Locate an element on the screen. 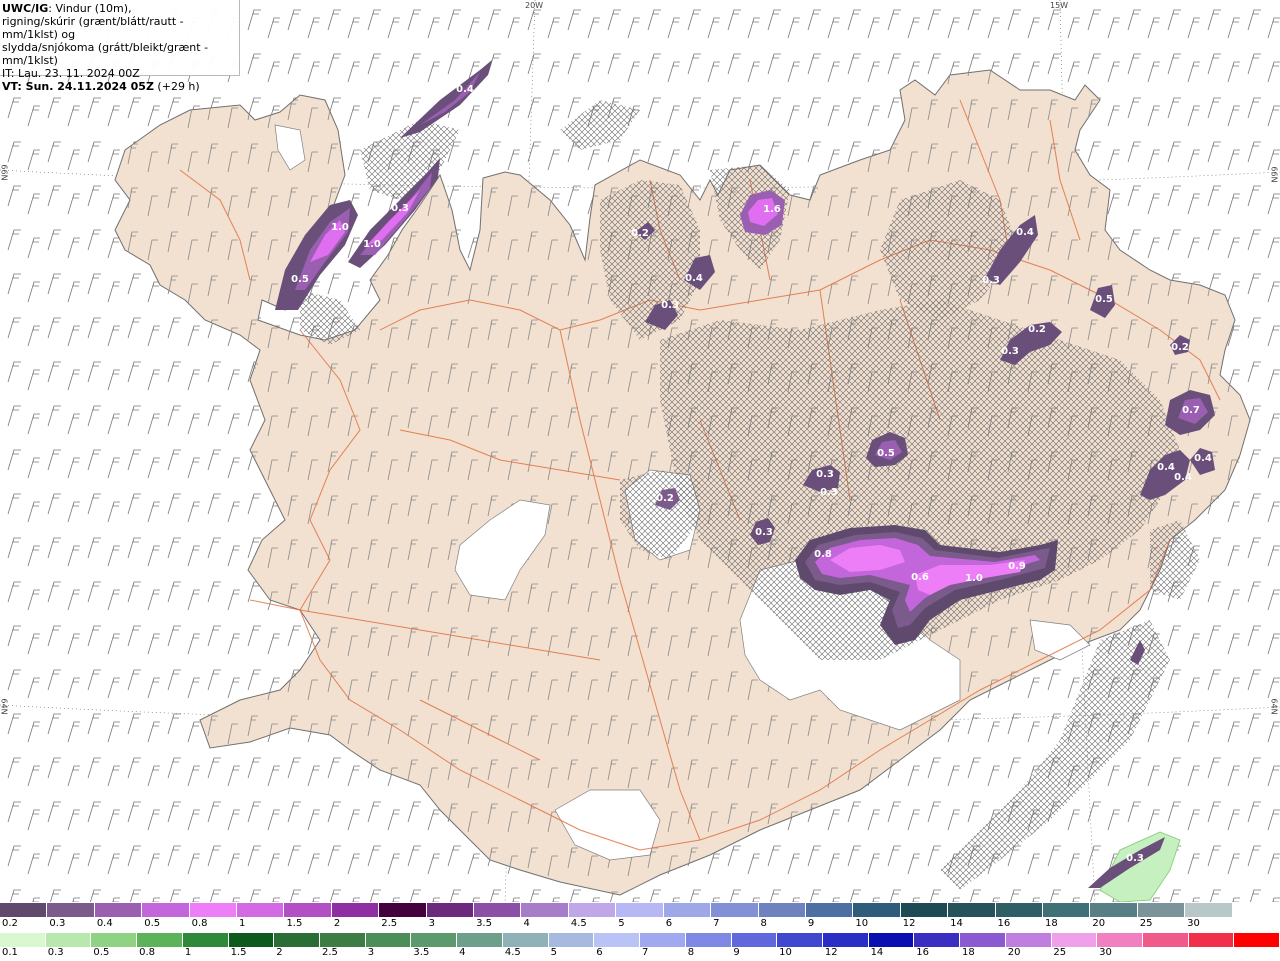 The height and width of the screenshot is (961, 1280). rain-legend-label: 2.5 is located at coordinates (330, 952).